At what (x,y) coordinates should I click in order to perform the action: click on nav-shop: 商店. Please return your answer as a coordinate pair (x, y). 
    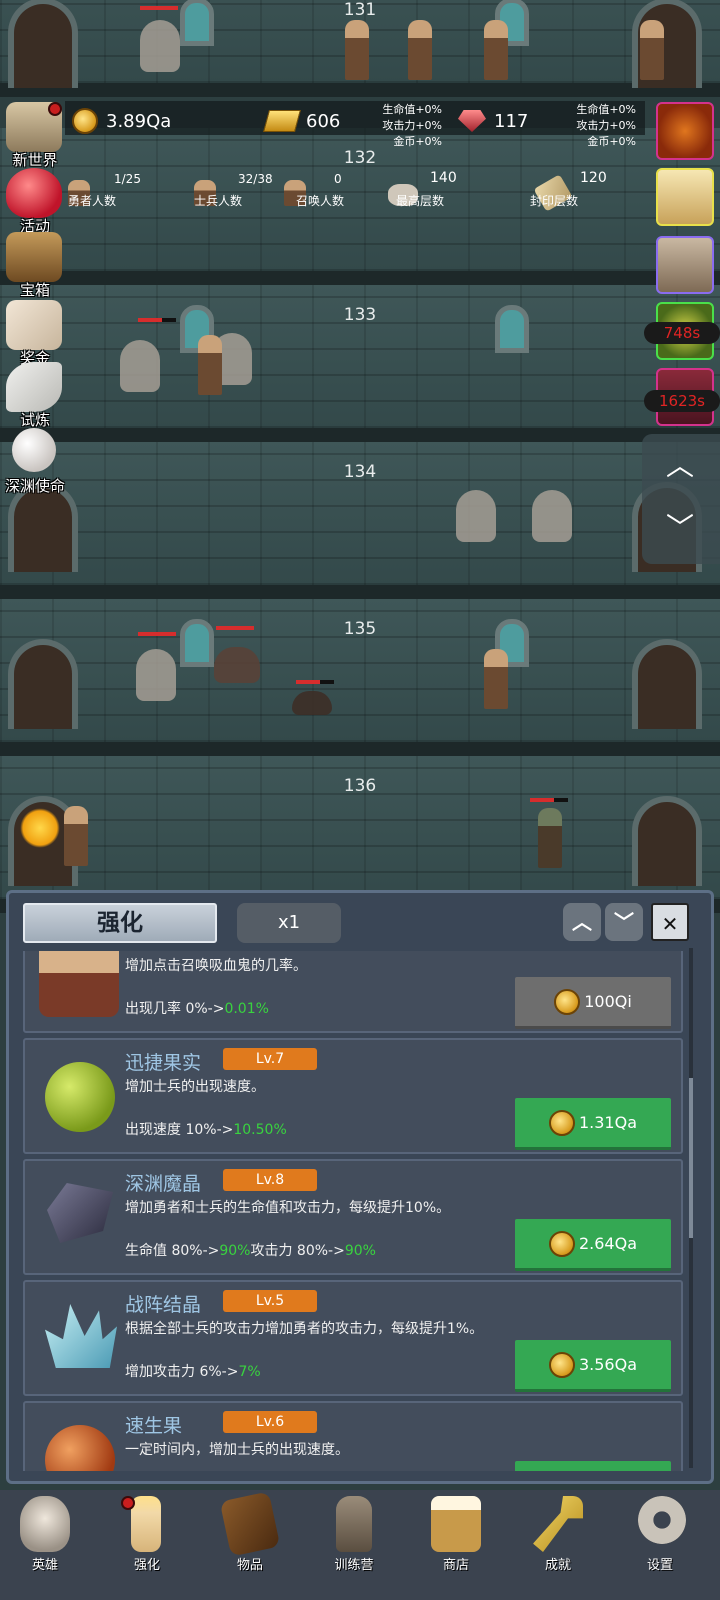
    Looking at the image, I should click on (456, 1544).